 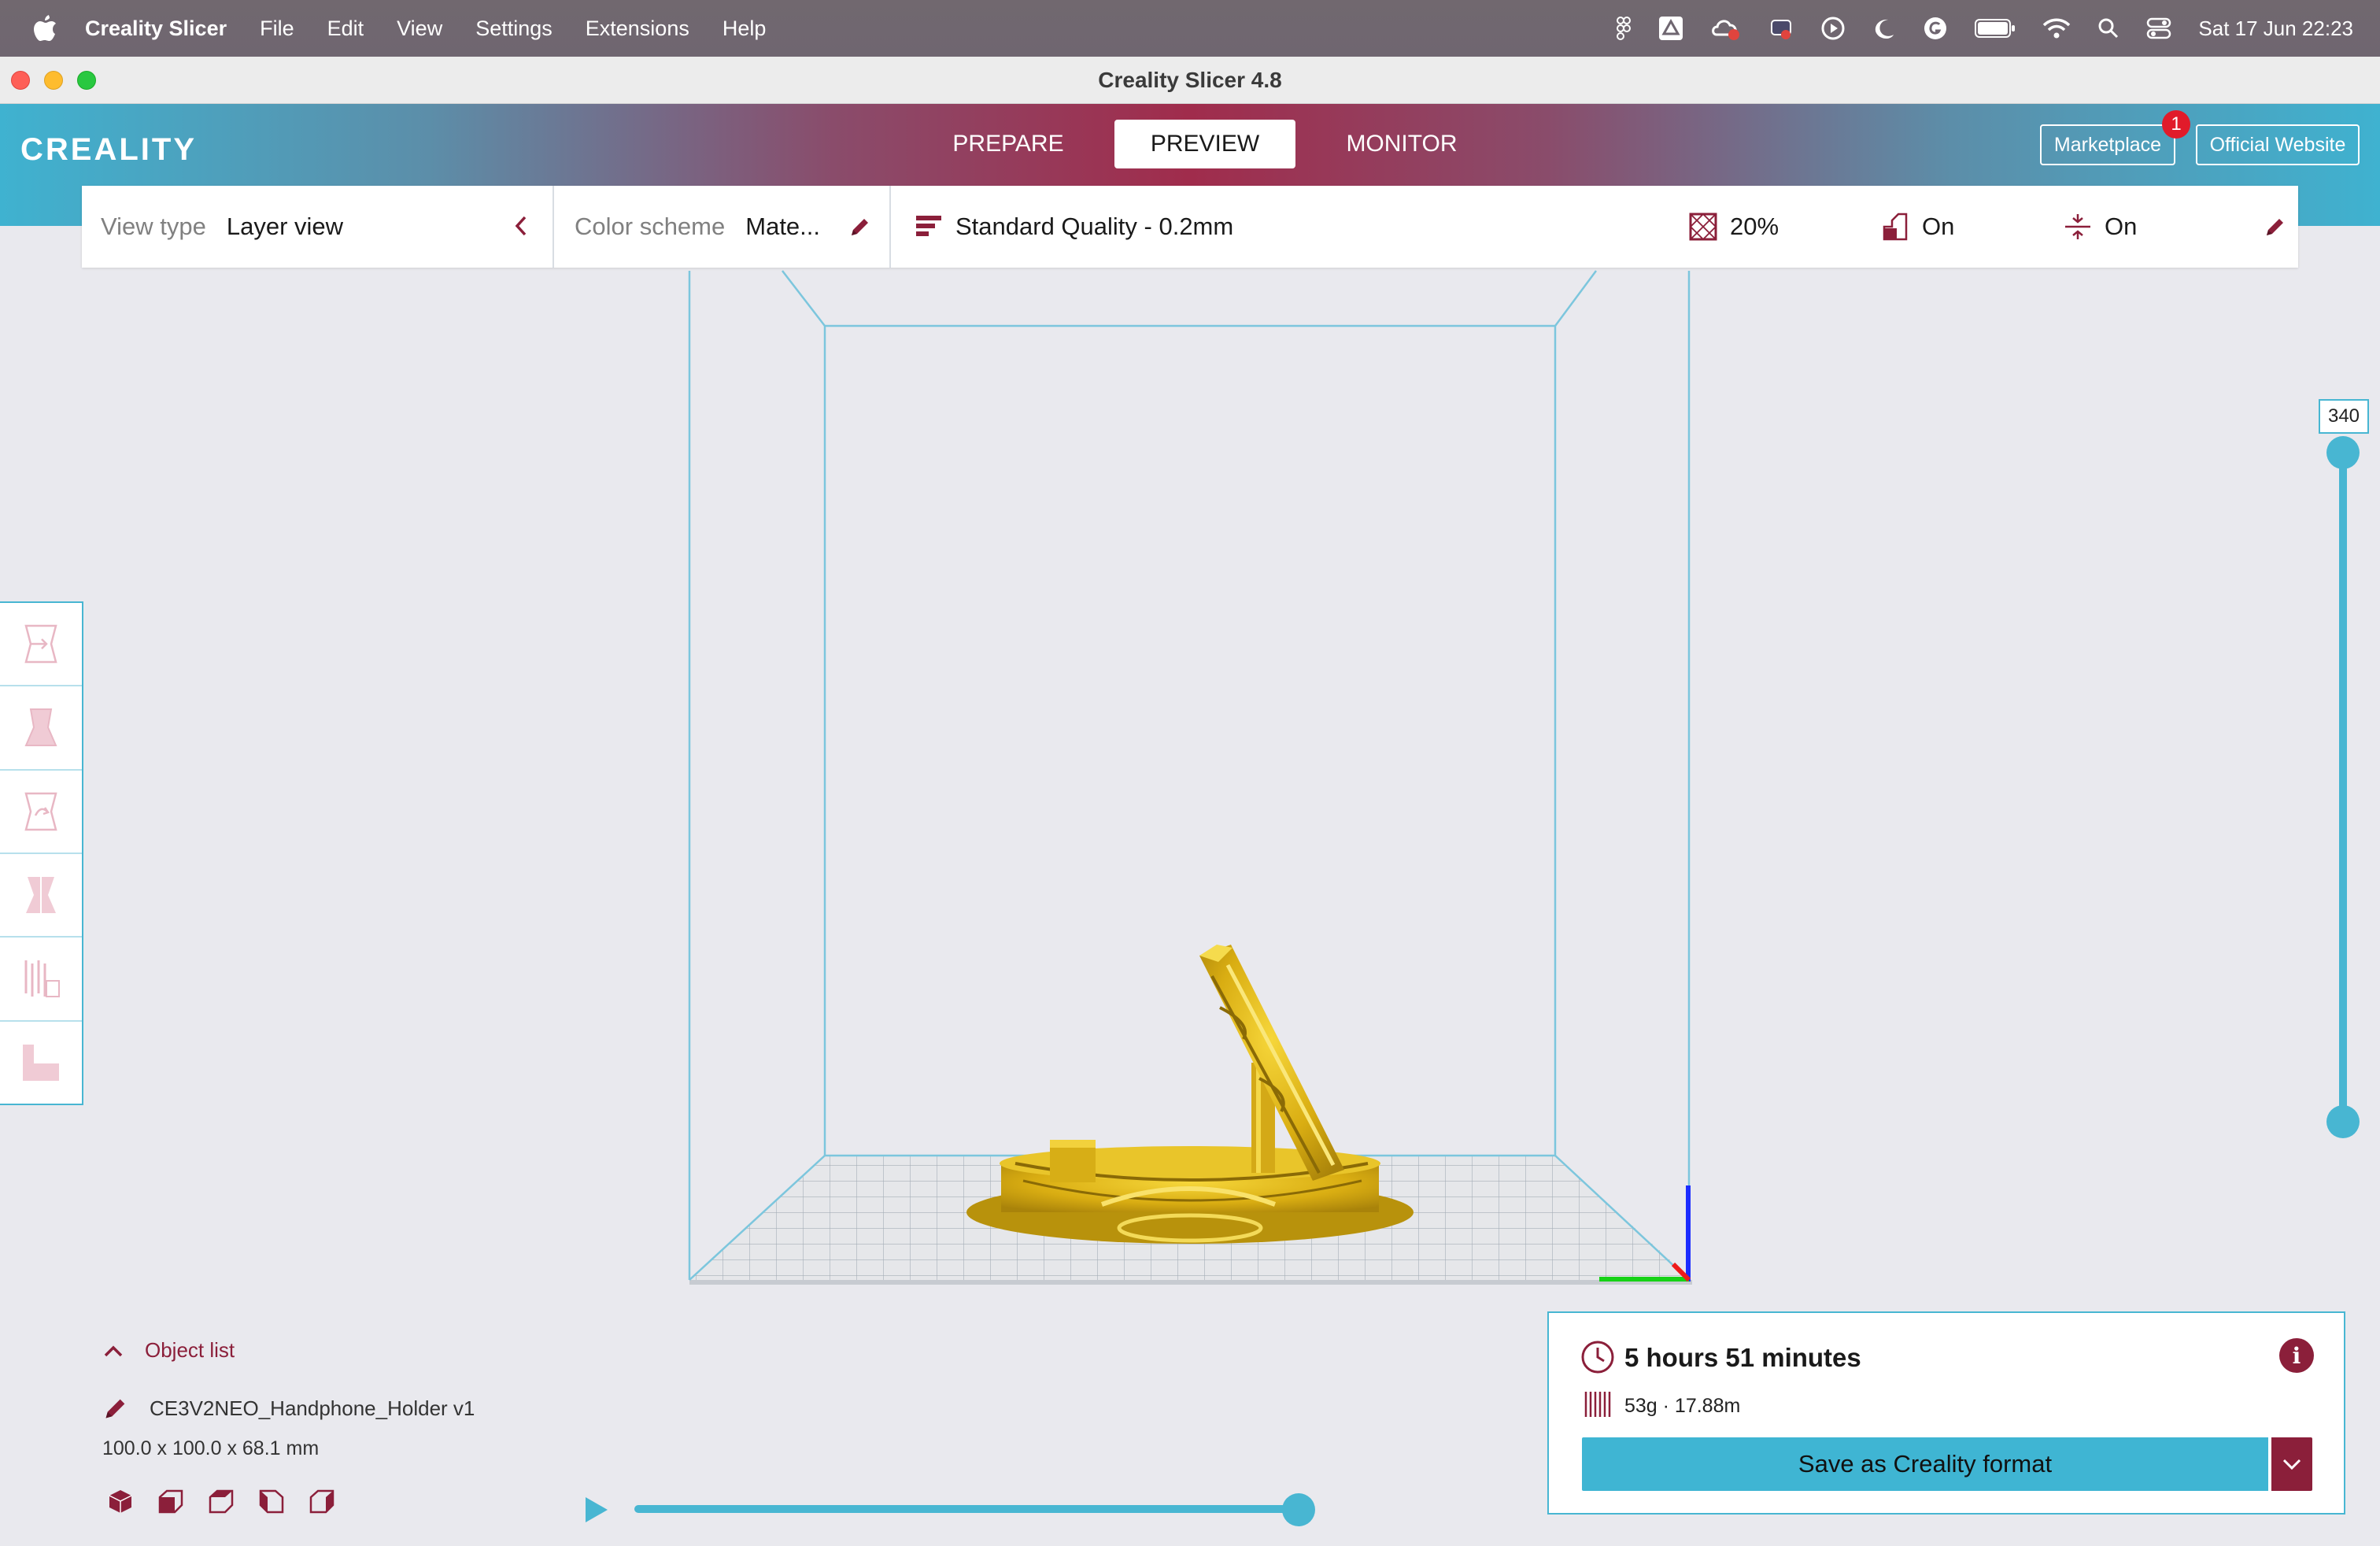 What do you see at coordinates (1743, 1357) in the screenshot?
I see `estimated-print-time: 5 hours 51 minutes` at bounding box center [1743, 1357].